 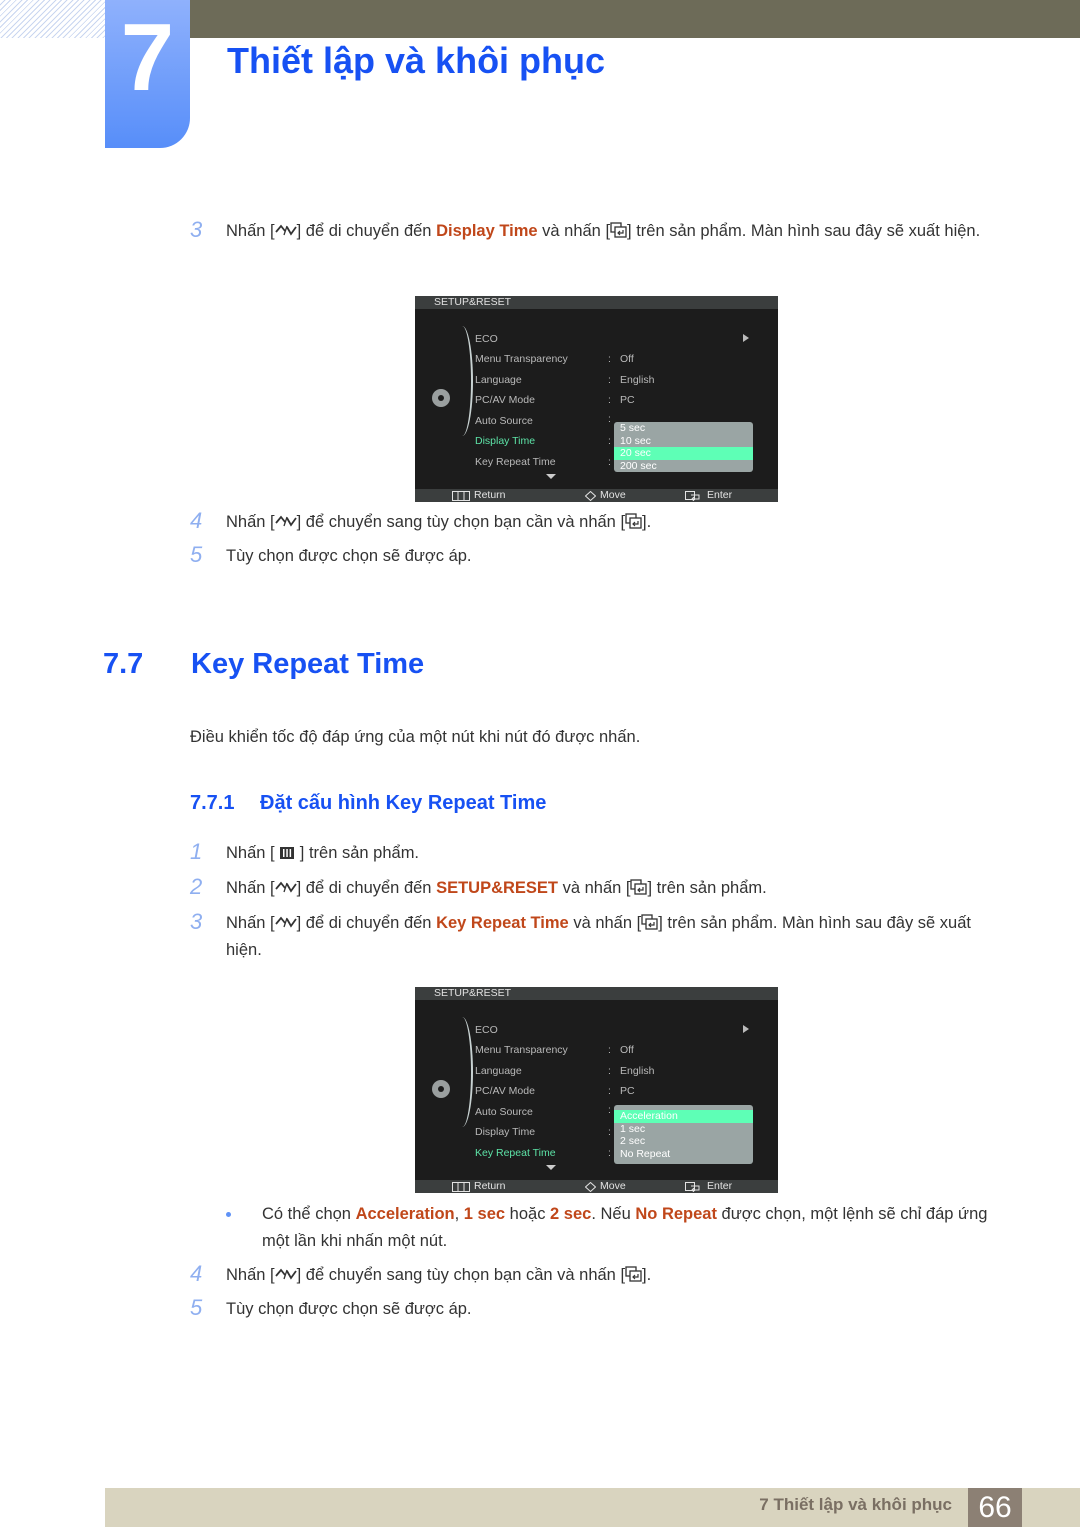 What do you see at coordinates (497, 888) in the screenshot?
I see `highlight-setup-reset: SETUP&RESET` at bounding box center [497, 888].